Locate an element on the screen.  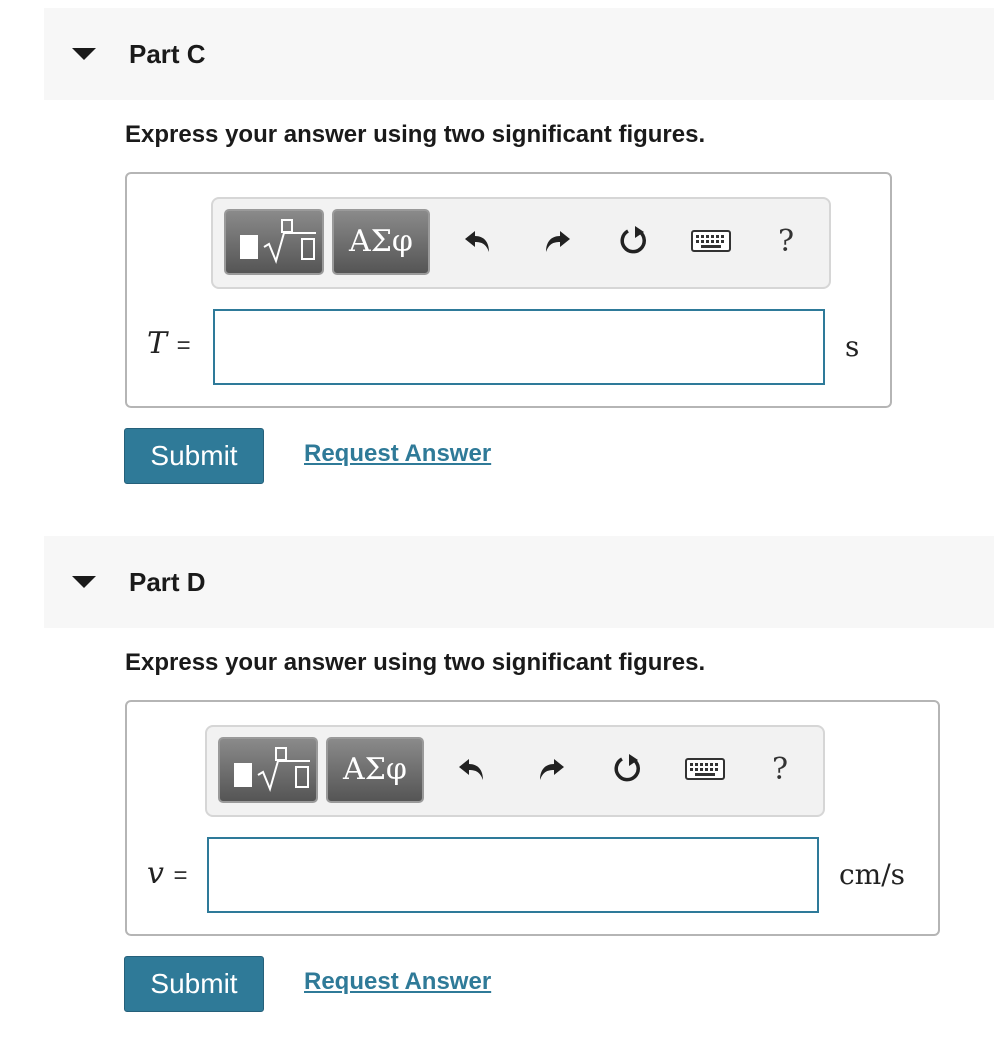
part-d-math-toolbar: ΑΣφ ? is located at coordinates (515, 771).